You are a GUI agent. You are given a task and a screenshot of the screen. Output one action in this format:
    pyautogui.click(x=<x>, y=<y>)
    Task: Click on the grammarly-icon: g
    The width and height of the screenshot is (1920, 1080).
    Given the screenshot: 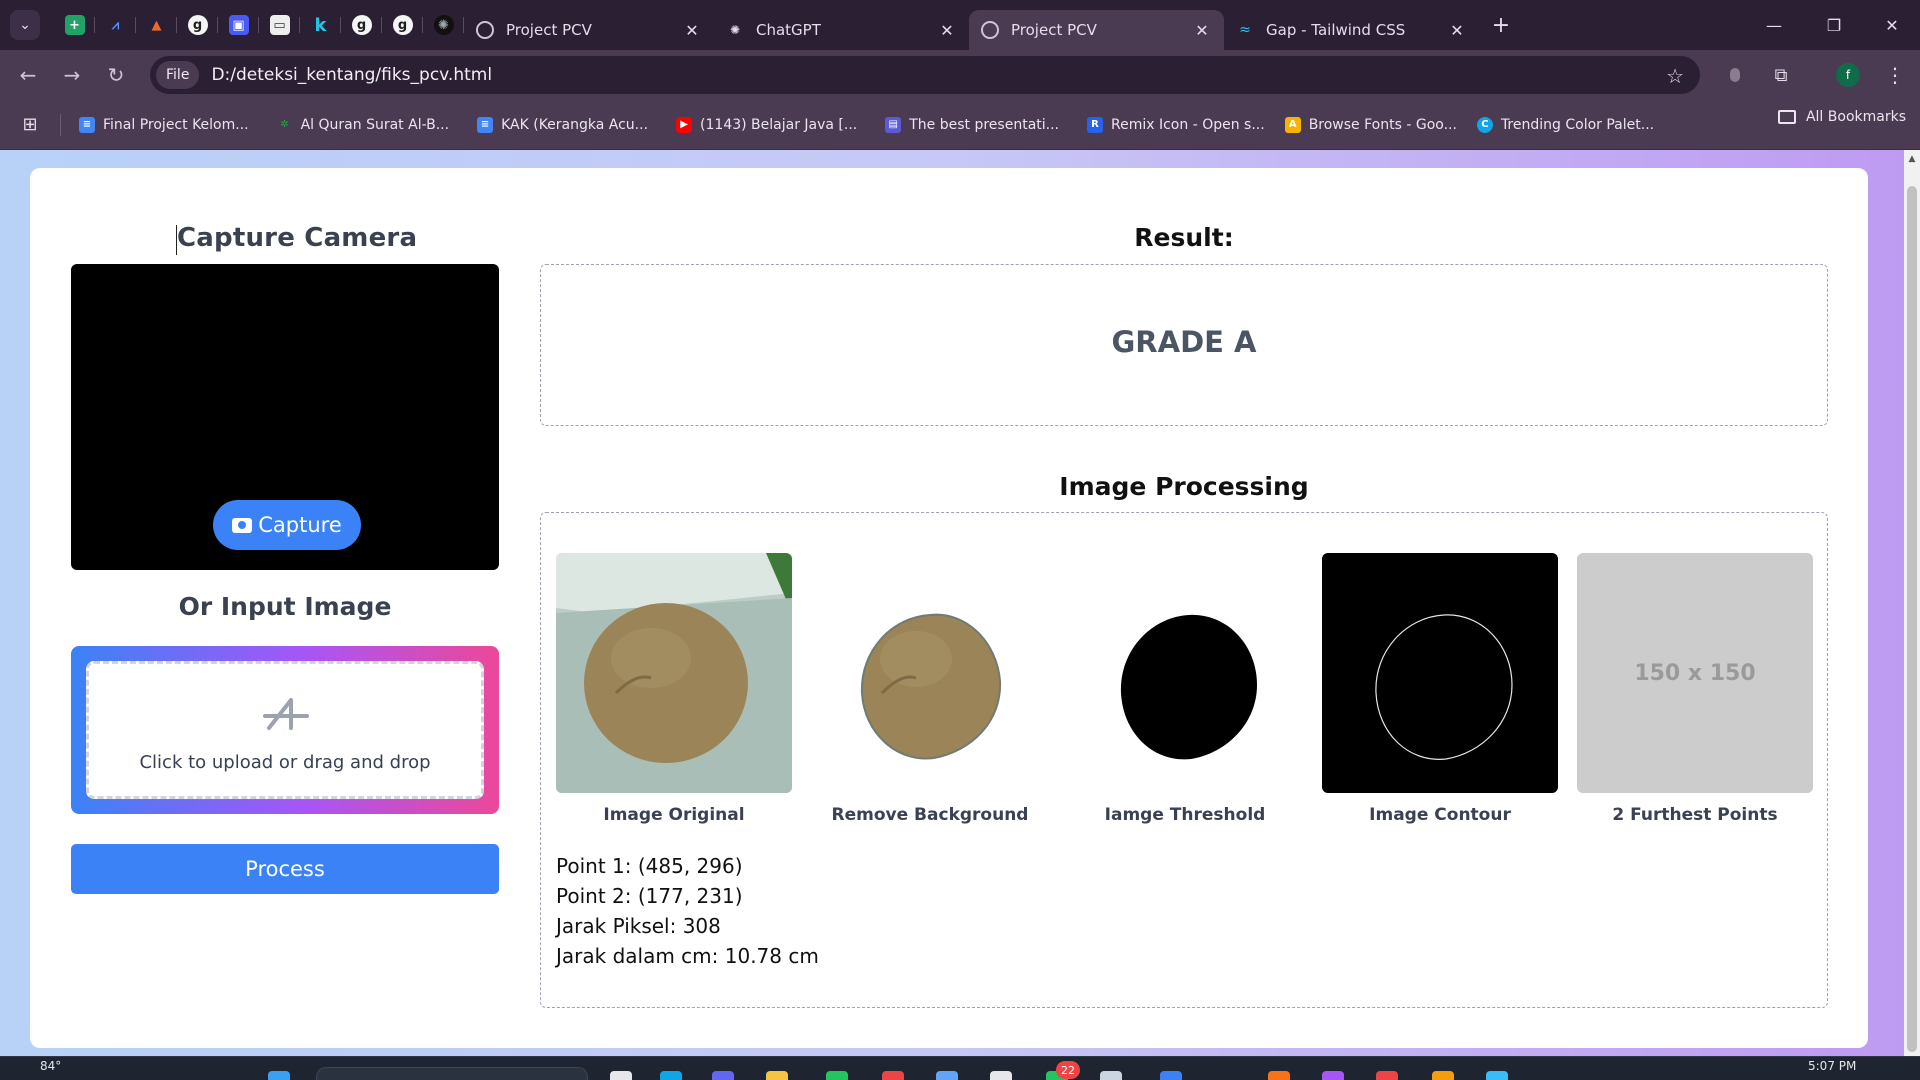 What is the action you would take?
    pyautogui.click(x=361, y=25)
    